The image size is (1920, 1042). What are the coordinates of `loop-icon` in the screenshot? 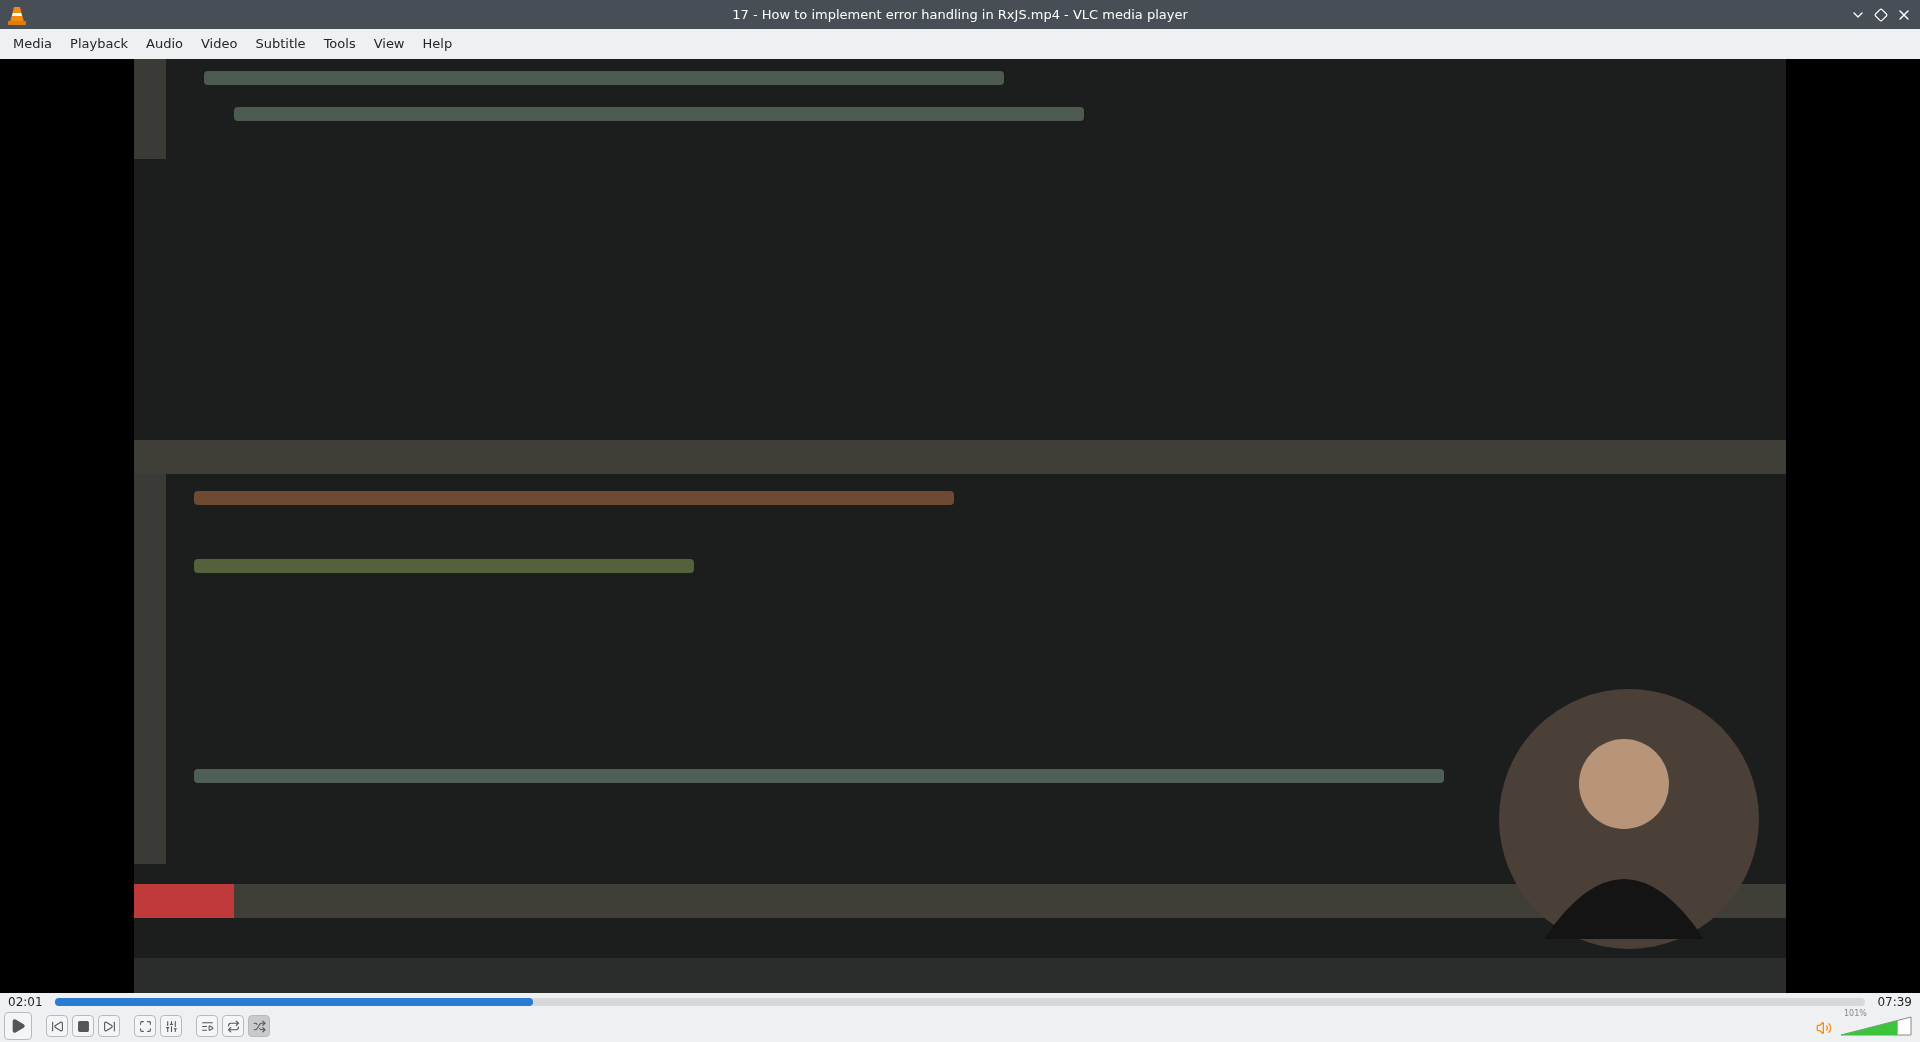 It's located at (233, 1026).